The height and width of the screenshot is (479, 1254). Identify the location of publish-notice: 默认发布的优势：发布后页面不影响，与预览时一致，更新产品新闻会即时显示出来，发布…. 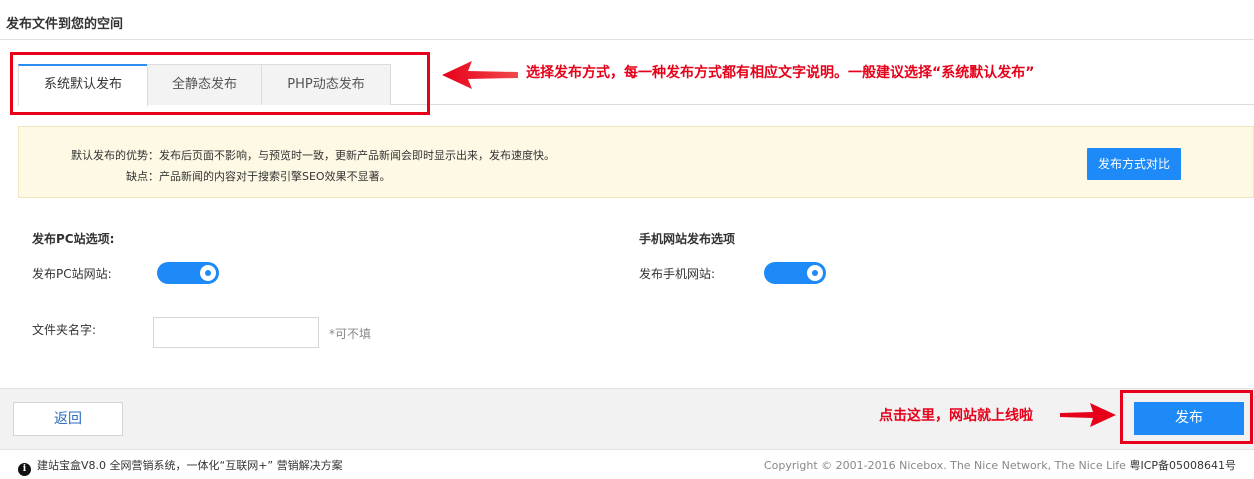
(636, 162).